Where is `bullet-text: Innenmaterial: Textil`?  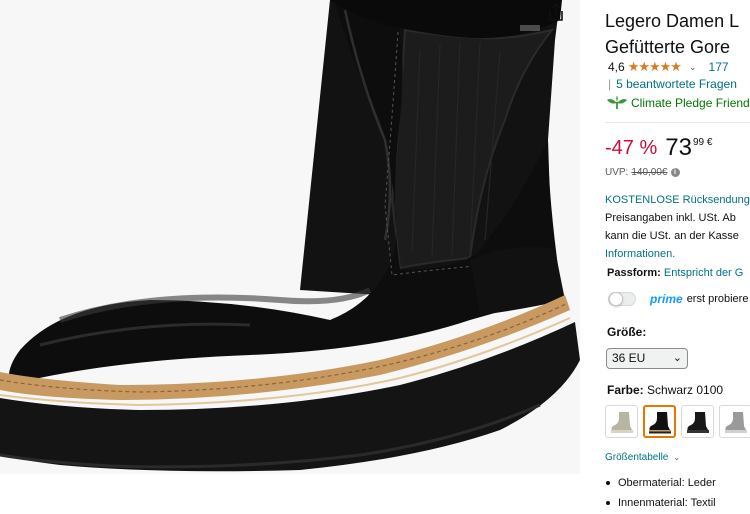 bullet-text: Innenmaterial: Textil is located at coordinates (667, 503).